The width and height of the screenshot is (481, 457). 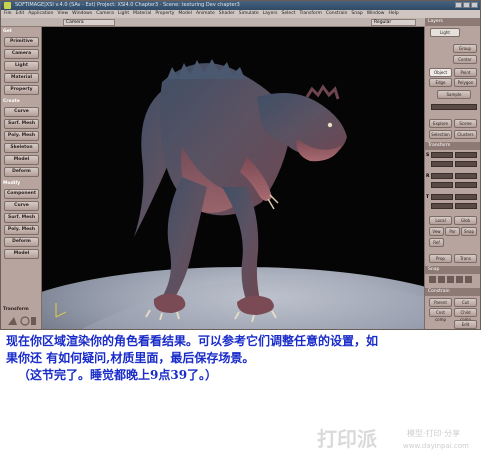 What do you see at coordinates (8, 14) in the screenshot?
I see `menu-file: File` at bounding box center [8, 14].